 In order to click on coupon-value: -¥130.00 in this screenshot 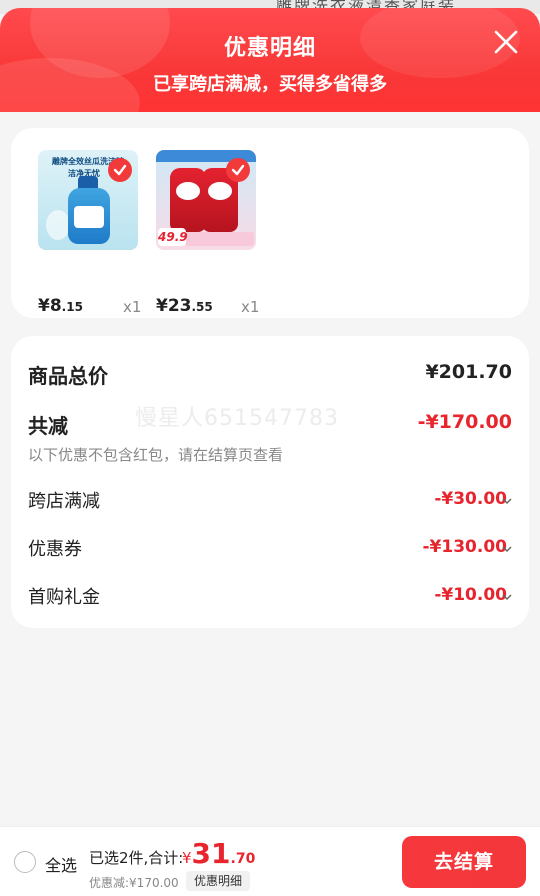, I will do `click(465, 547)`.